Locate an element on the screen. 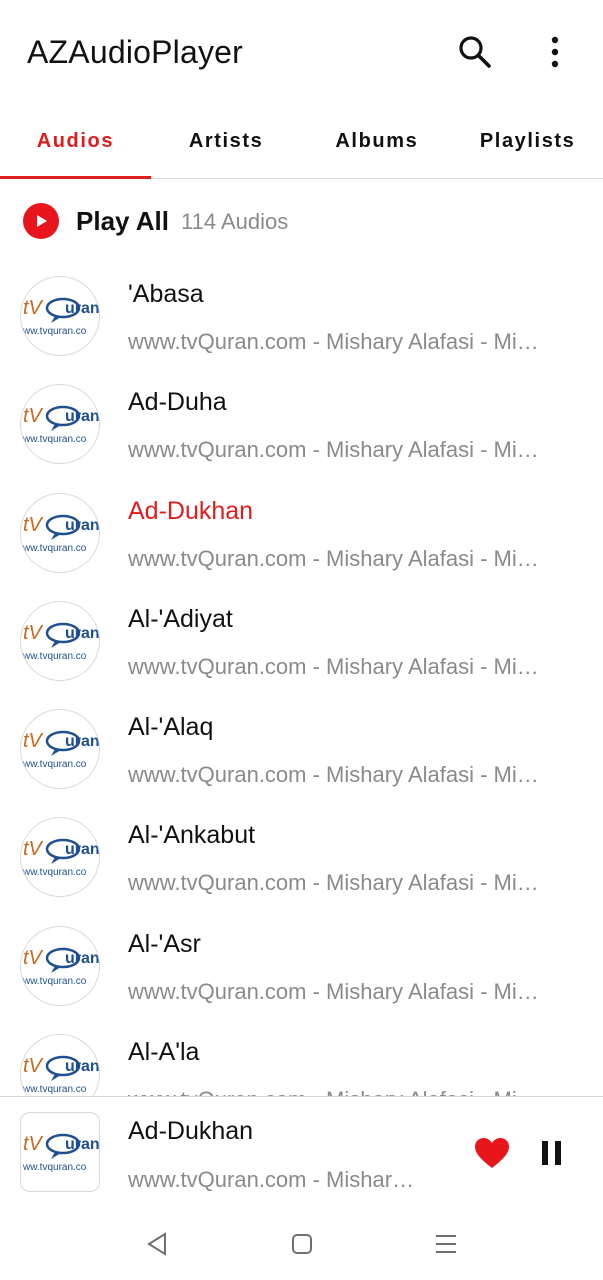 Image resolution: width=603 pixels, height=1280 pixels. search-icon is located at coordinates (475, 52).